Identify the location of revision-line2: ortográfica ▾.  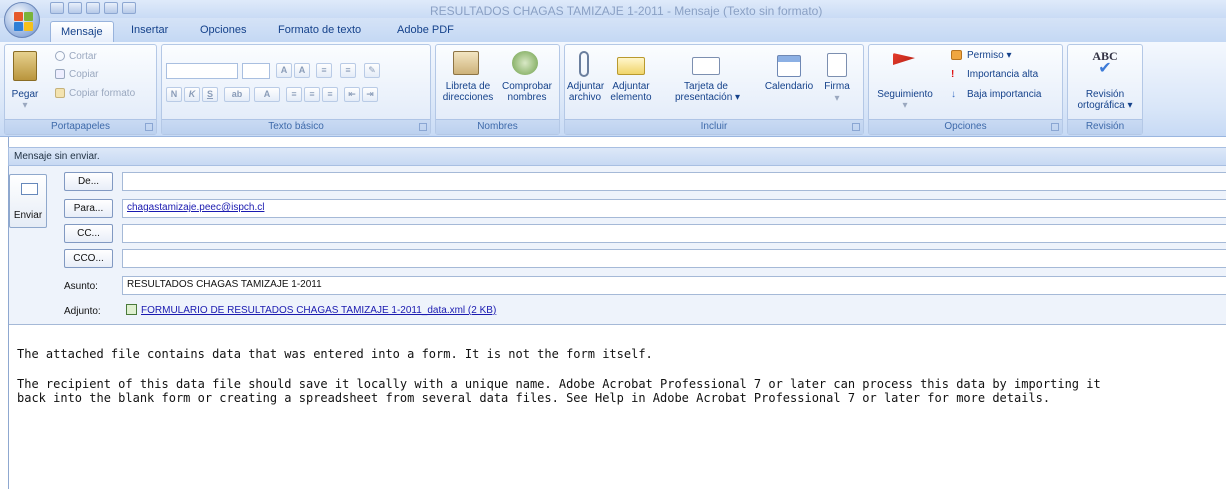
(1105, 105).